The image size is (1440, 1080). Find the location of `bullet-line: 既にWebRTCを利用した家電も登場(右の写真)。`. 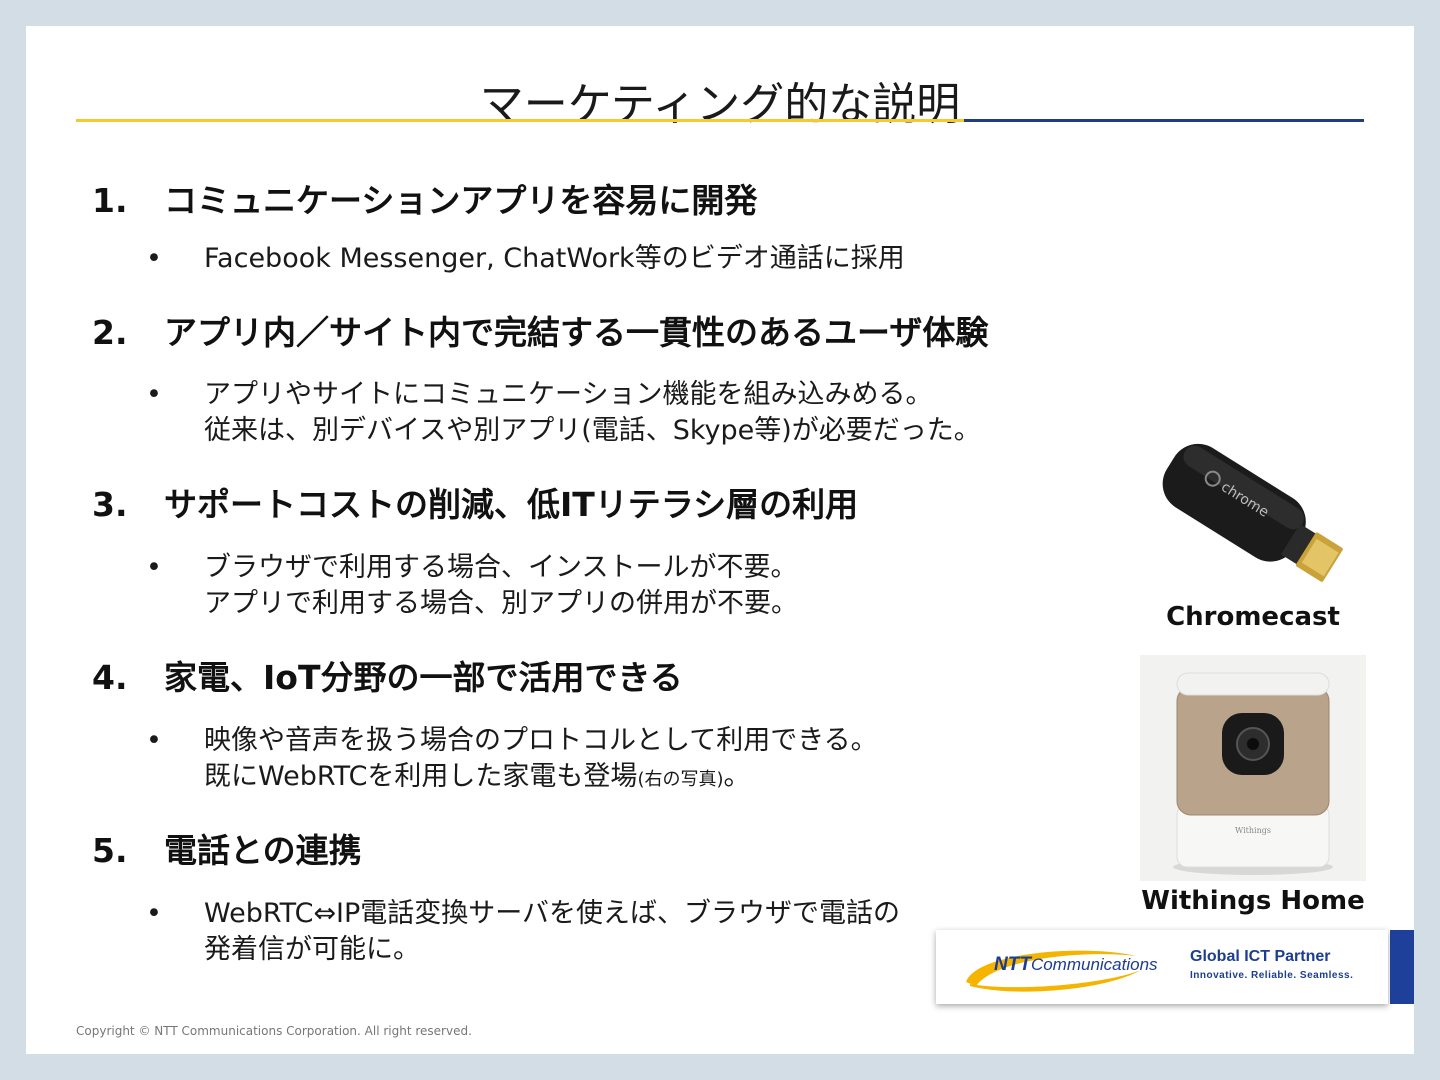

bullet-line: 既にWebRTCを利用した家電も登場(右の写真)。 is located at coordinates (541, 778).